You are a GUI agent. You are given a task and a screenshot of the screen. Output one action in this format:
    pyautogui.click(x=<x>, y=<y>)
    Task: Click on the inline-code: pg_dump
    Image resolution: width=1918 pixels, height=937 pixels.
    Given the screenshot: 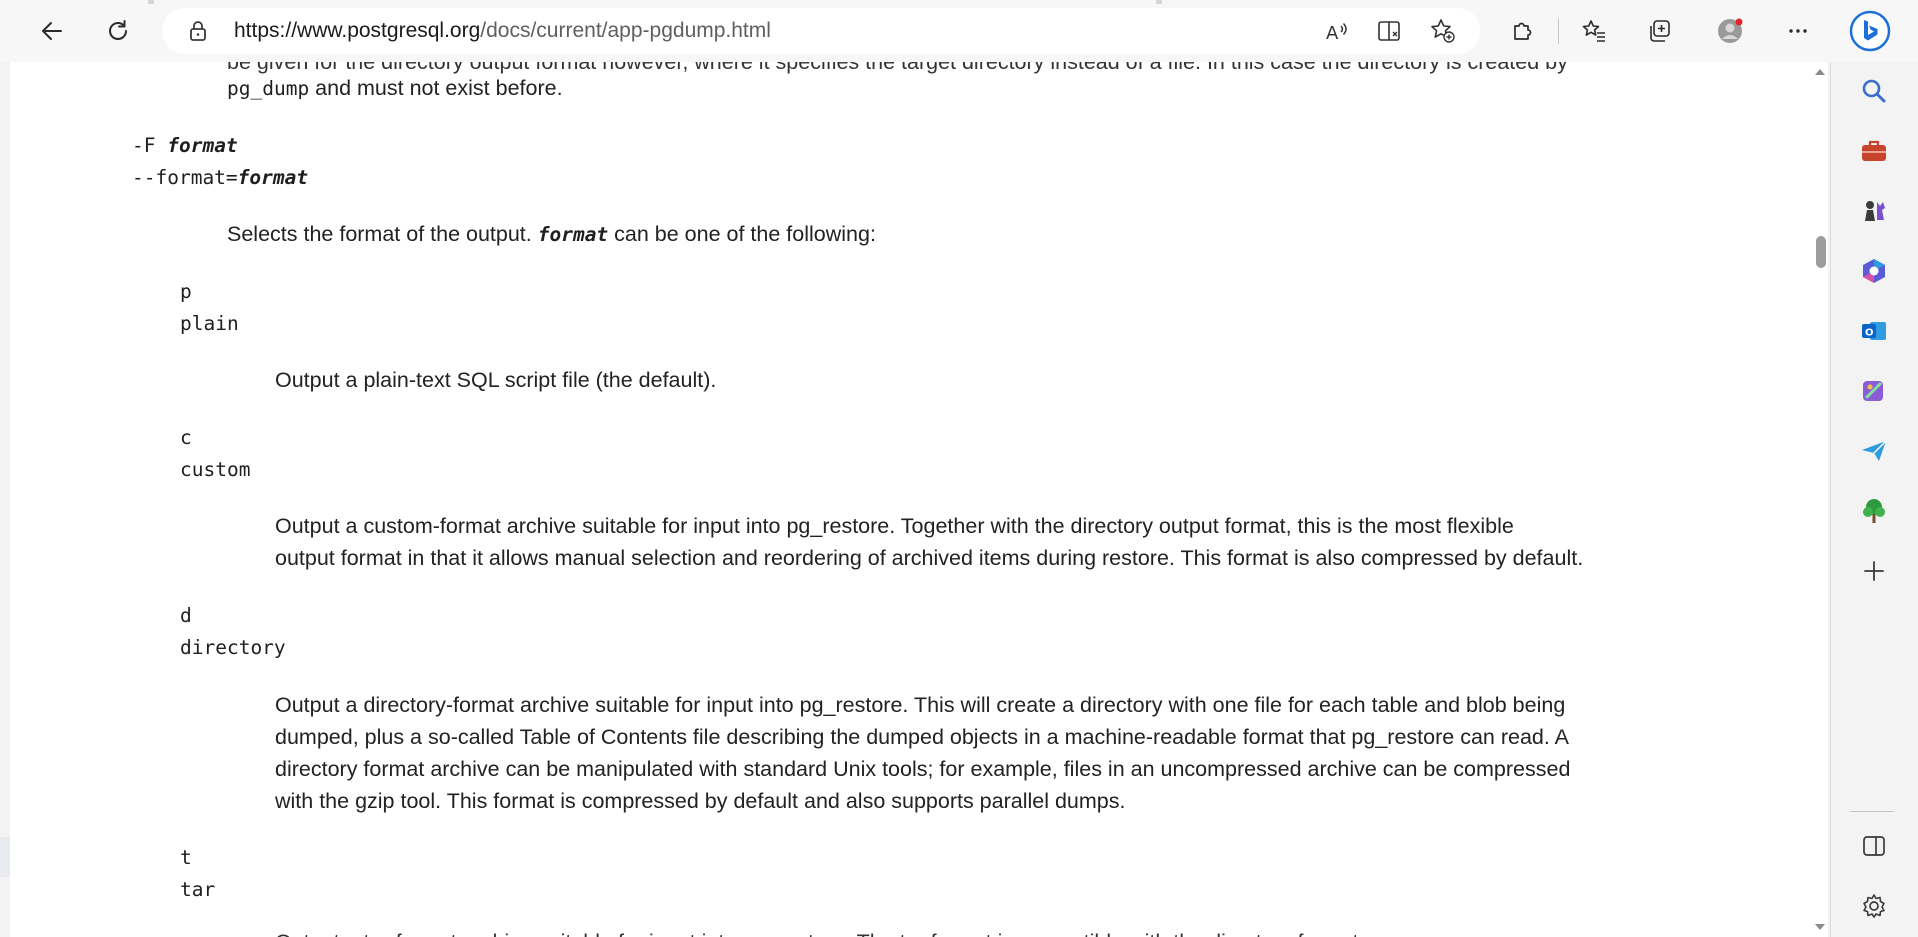 What is the action you would take?
    pyautogui.click(x=268, y=88)
    